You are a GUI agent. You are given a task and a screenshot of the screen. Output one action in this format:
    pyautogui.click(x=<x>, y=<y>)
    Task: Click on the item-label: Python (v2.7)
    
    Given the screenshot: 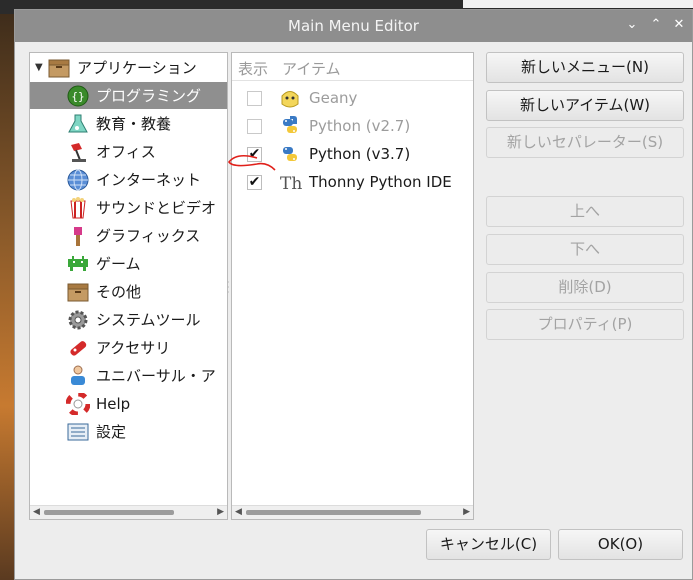 What is the action you would take?
    pyautogui.click(x=360, y=126)
    